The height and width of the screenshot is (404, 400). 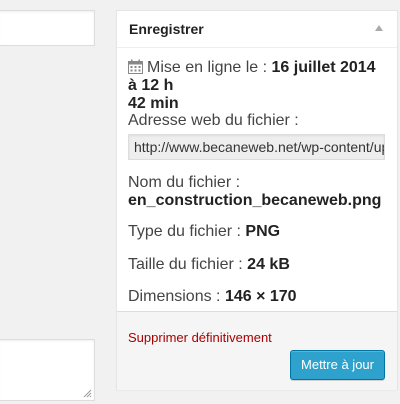 What do you see at coordinates (200, 337) in the screenshot?
I see `delete-permanently-link: Supprimer définitivement` at bounding box center [200, 337].